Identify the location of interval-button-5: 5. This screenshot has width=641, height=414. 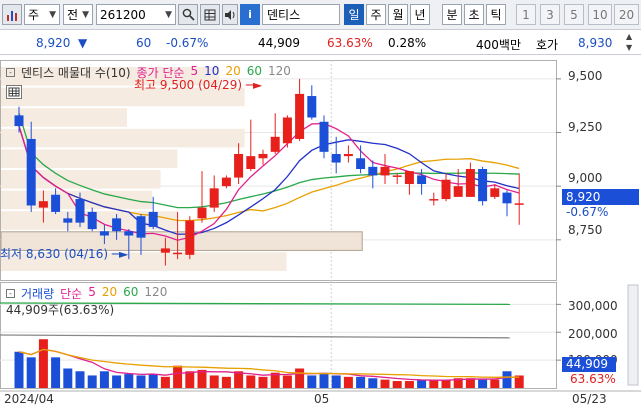
(574, 14).